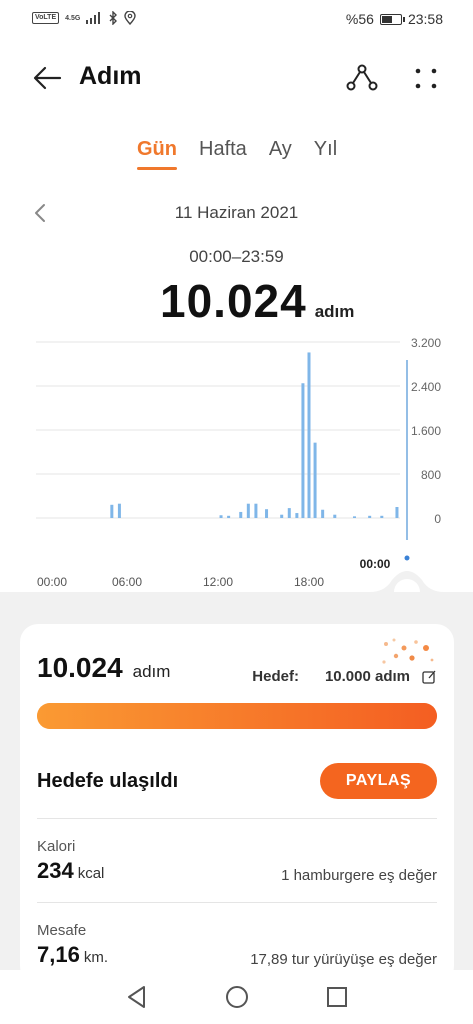  What do you see at coordinates (386, 19) in the screenshot?
I see `battery-fill` at bounding box center [386, 19].